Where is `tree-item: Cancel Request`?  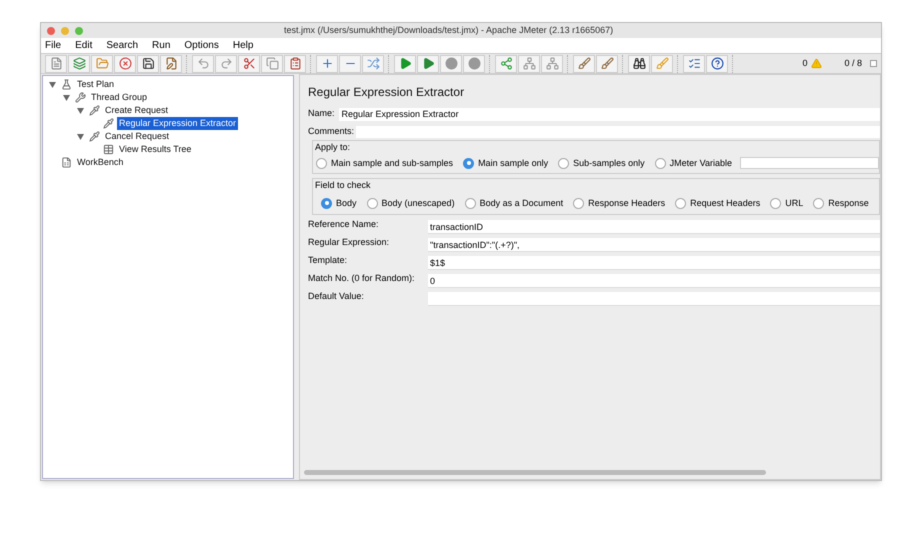
tree-item: Cancel Request is located at coordinates (137, 137).